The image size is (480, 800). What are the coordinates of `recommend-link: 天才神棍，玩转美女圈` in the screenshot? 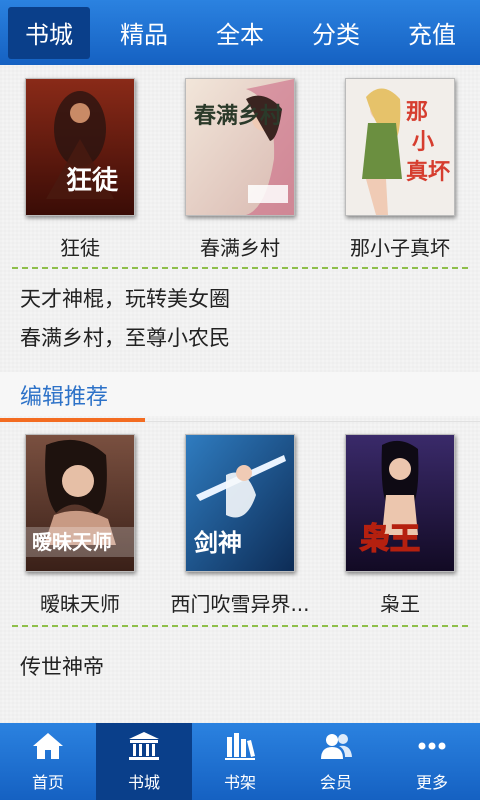 It's located at (125, 298).